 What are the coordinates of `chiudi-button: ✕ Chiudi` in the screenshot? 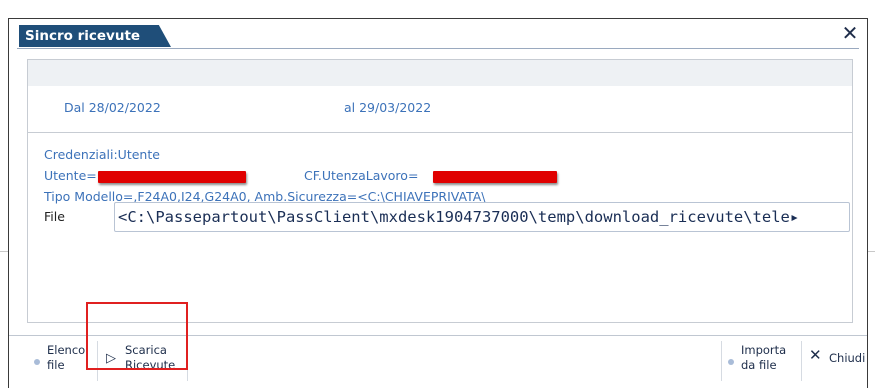 It's located at (836, 363).